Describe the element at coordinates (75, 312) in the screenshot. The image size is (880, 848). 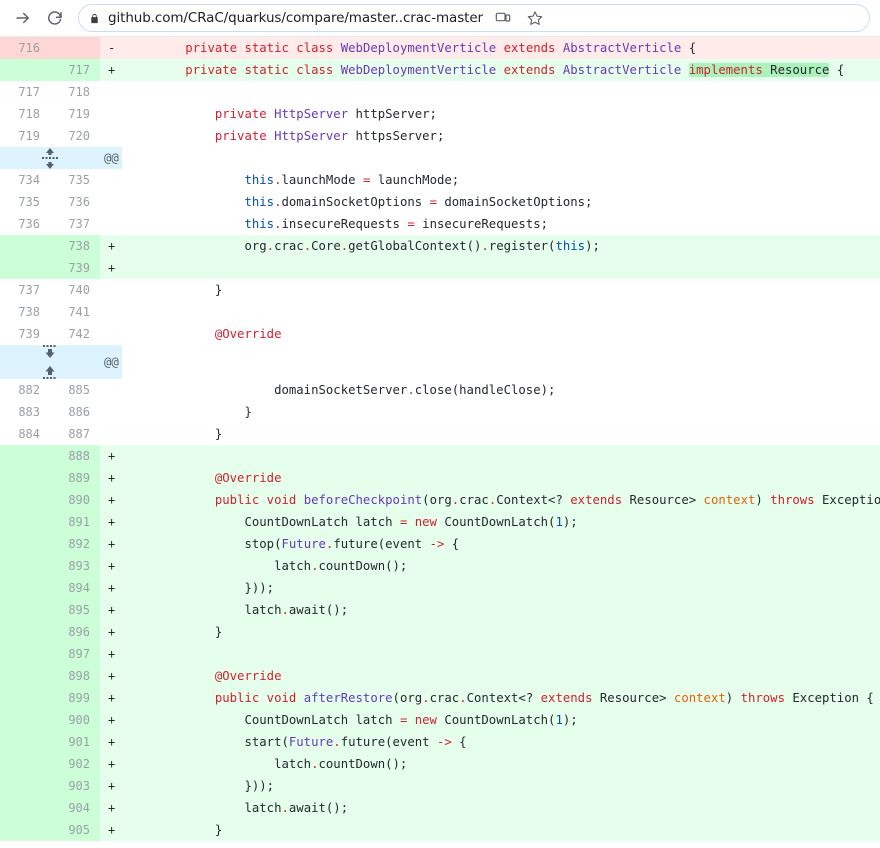
I see `line-number-new: 741` at that location.